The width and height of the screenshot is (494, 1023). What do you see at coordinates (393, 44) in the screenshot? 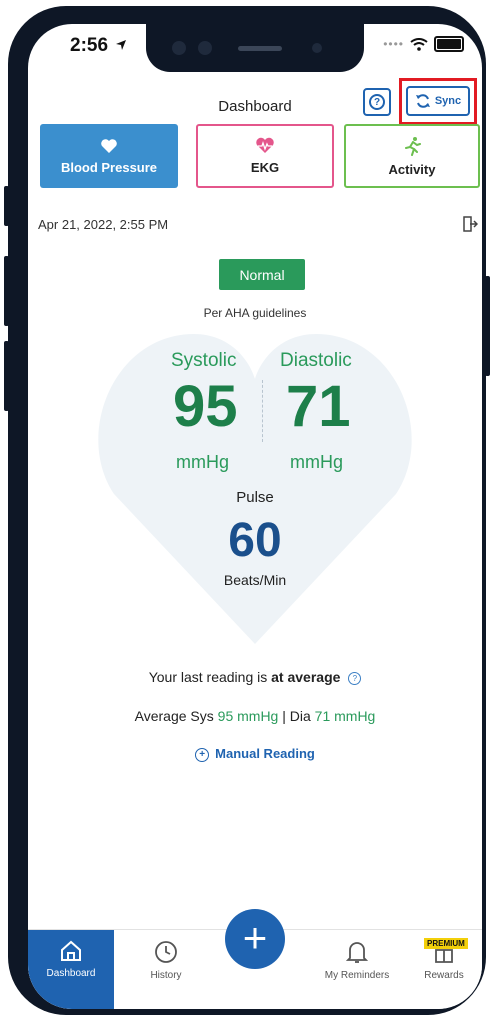
I see `signal-icon: ••••` at bounding box center [393, 44].